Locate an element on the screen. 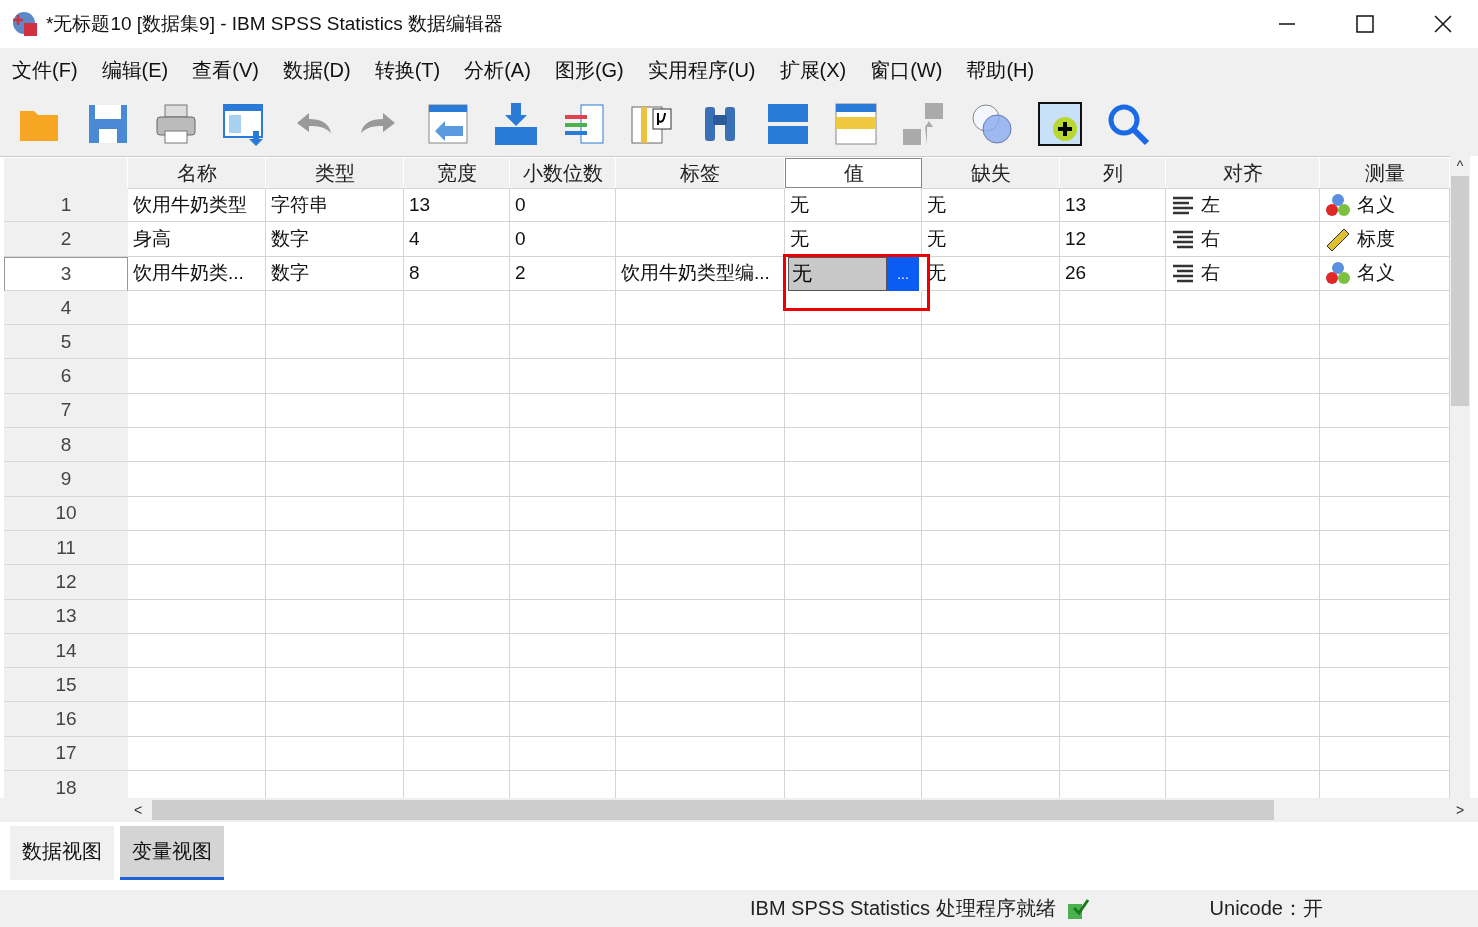 Image resolution: width=1478 pixels, height=927 pixels. scroll-left-button: < is located at coordinates (138, 810).